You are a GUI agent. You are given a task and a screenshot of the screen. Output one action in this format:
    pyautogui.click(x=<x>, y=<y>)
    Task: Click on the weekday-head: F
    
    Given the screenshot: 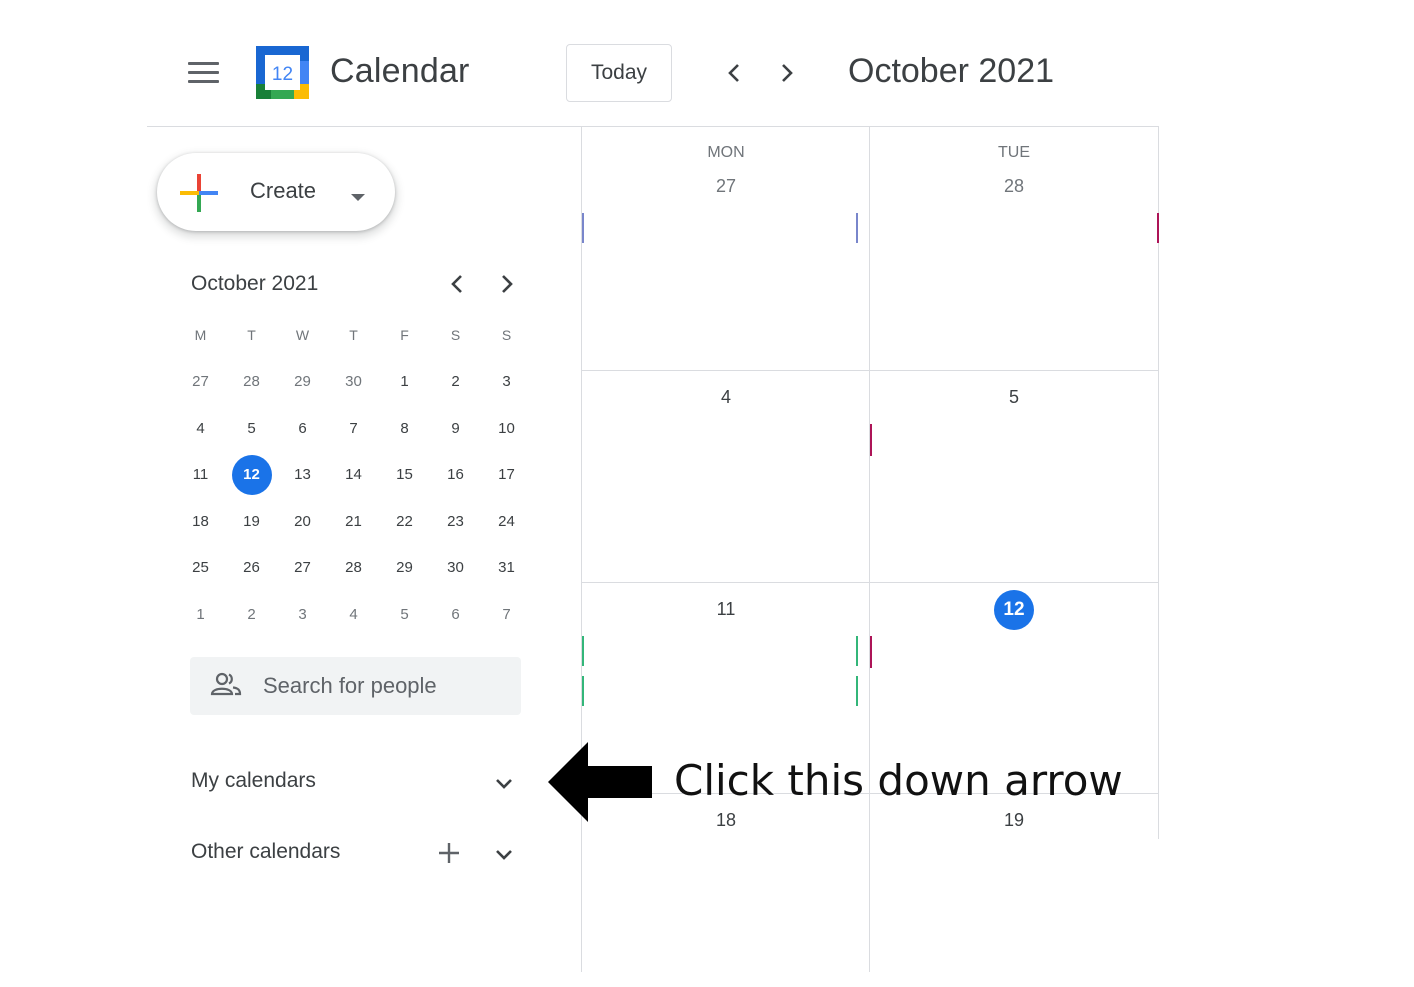 What is the action you would take?
    pyautogui.click(x=404, y=335)
    